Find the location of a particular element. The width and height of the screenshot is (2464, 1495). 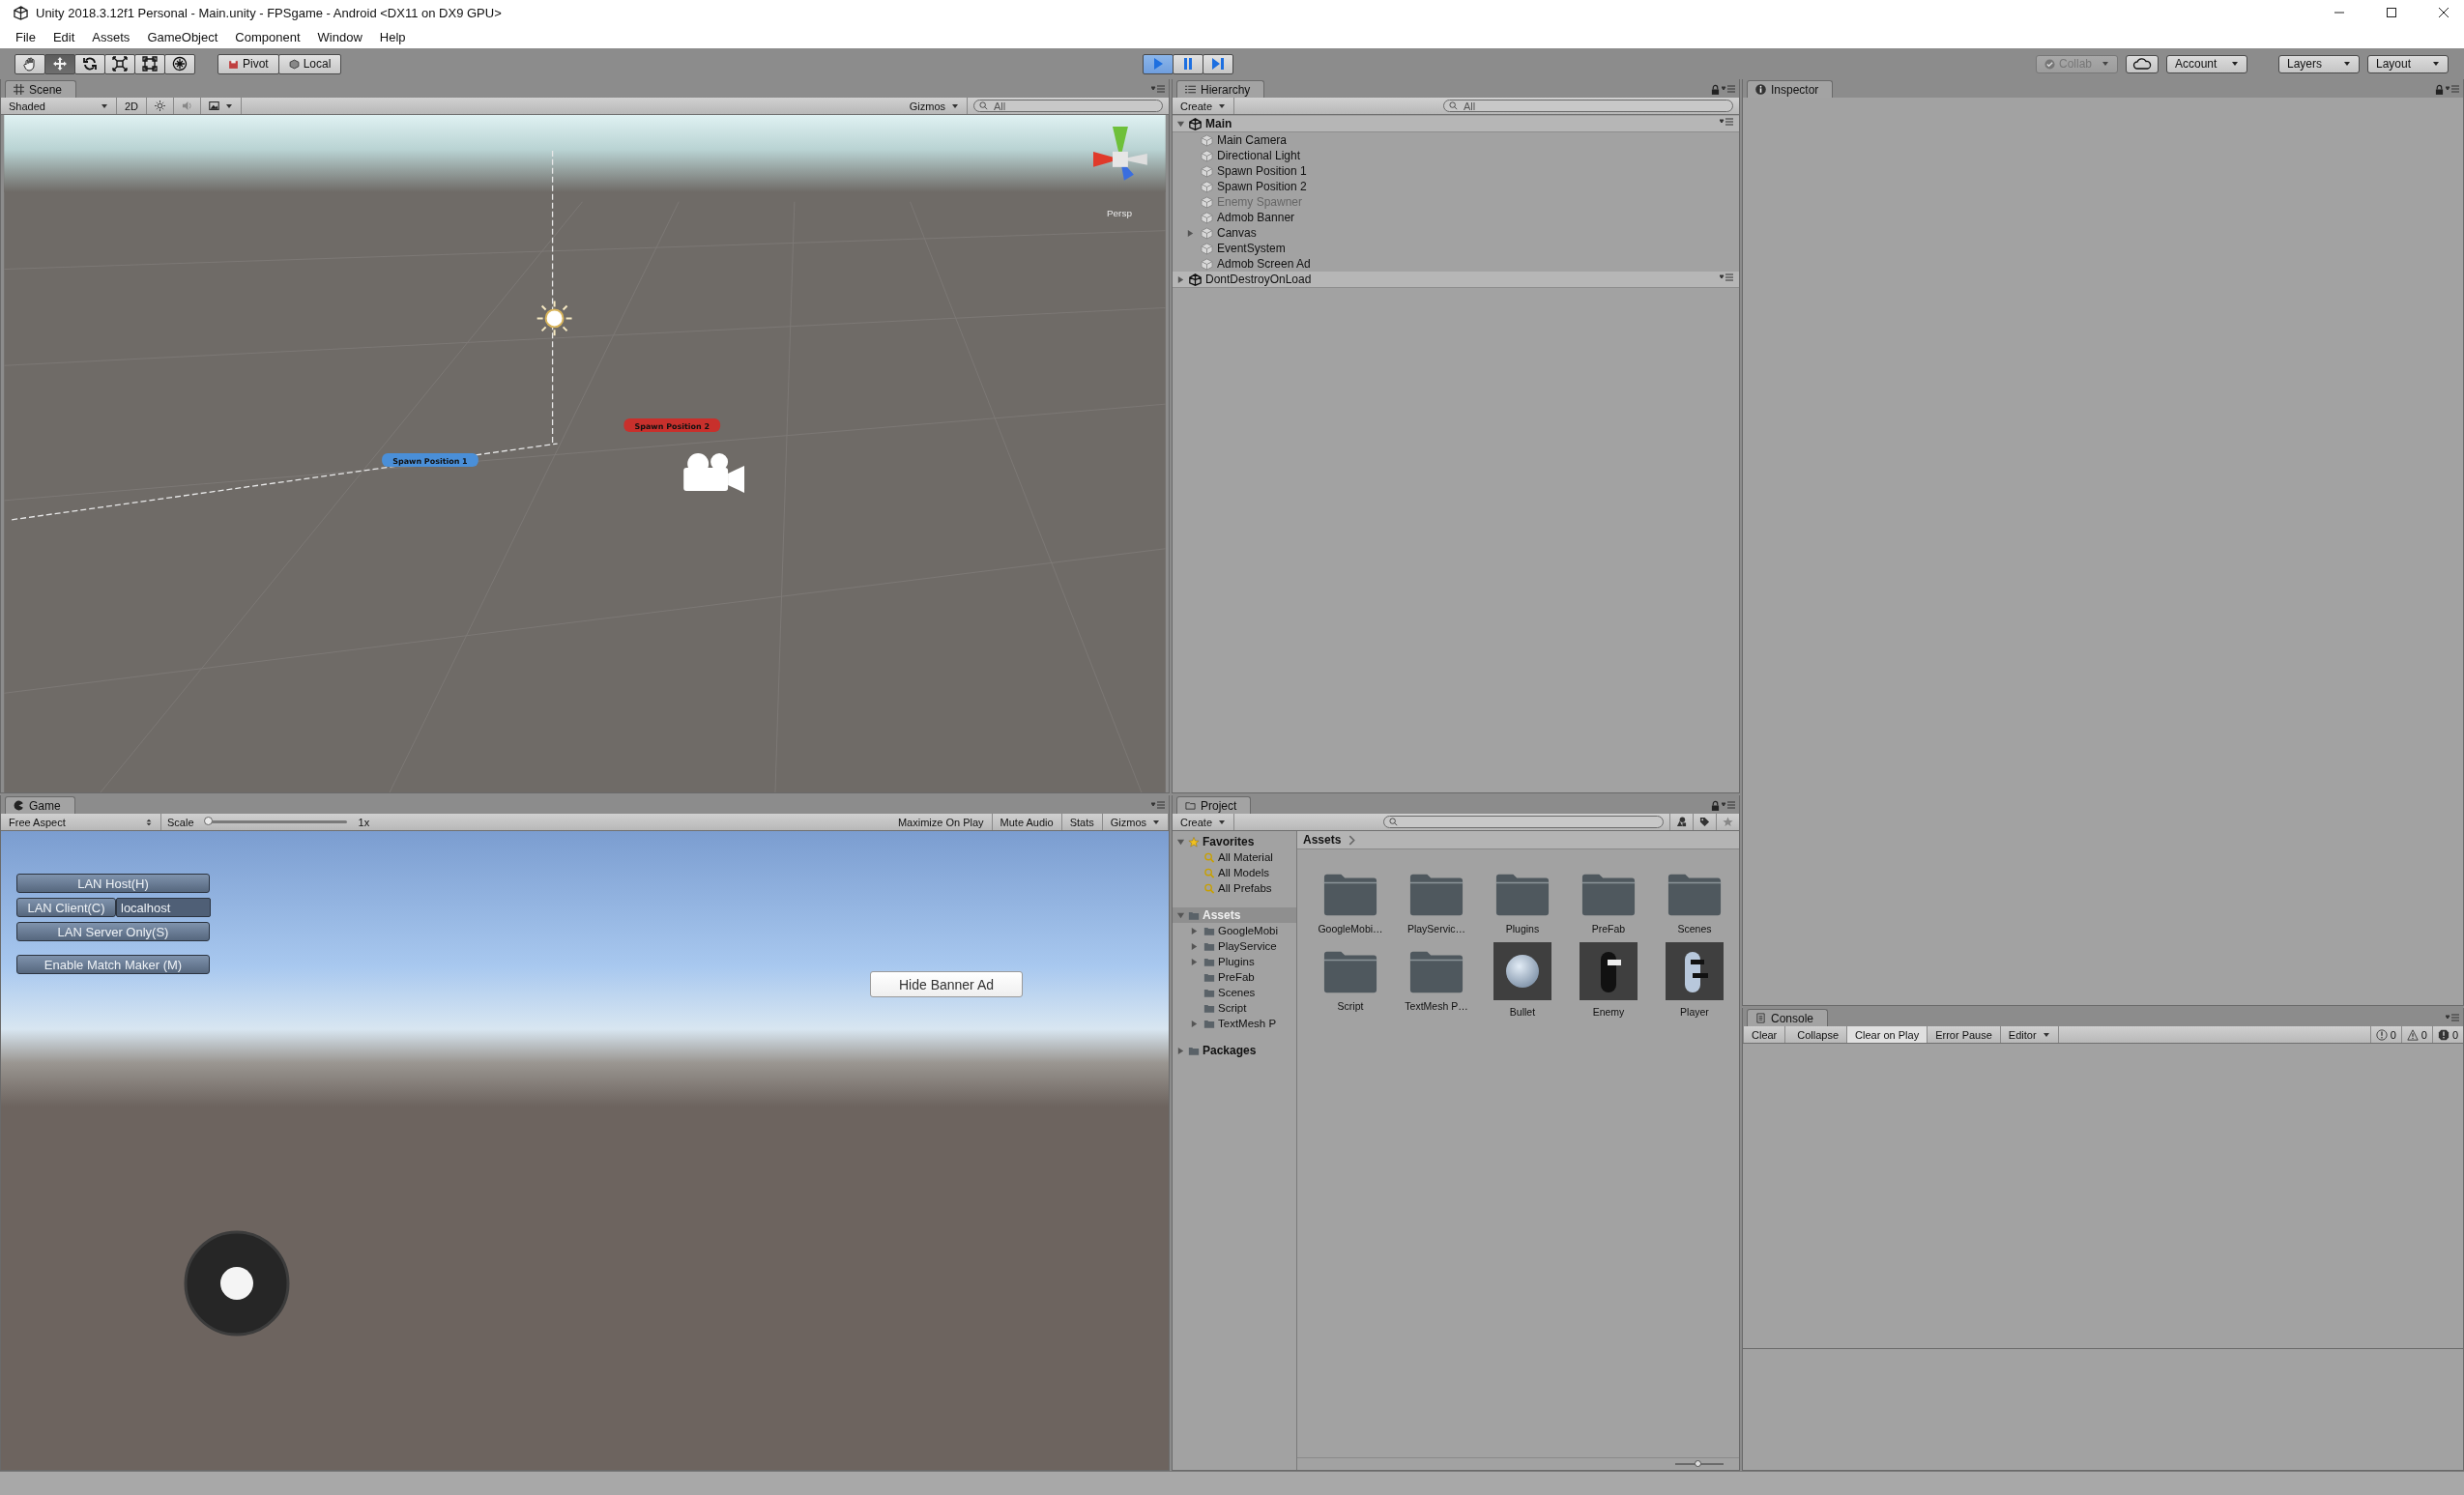

network-button: LAN Host(H) is located at coordinates (113, 884).